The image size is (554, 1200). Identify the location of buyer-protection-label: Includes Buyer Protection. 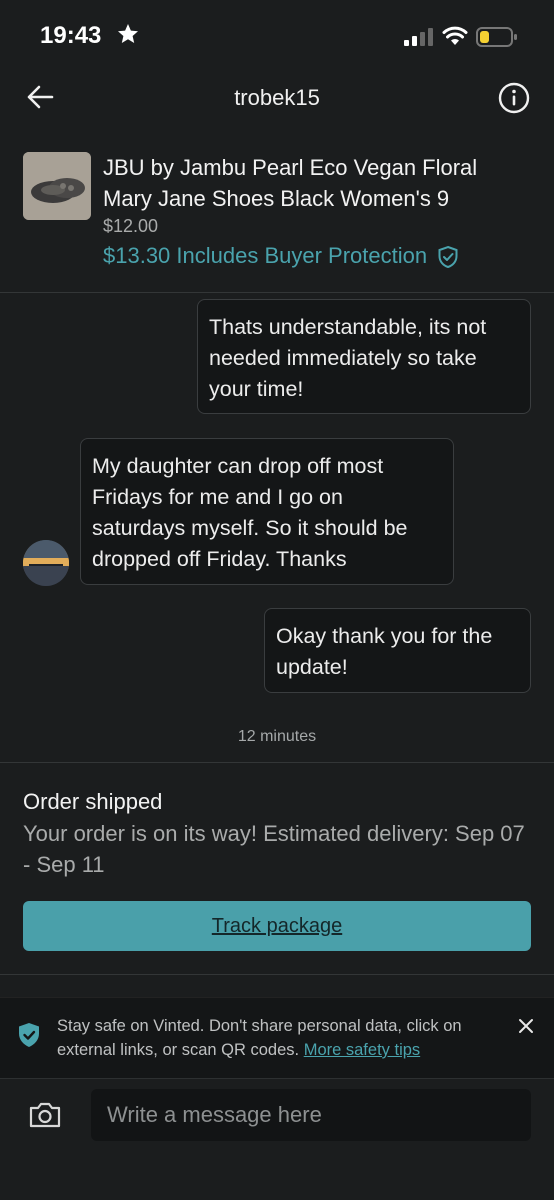
(302, 255).